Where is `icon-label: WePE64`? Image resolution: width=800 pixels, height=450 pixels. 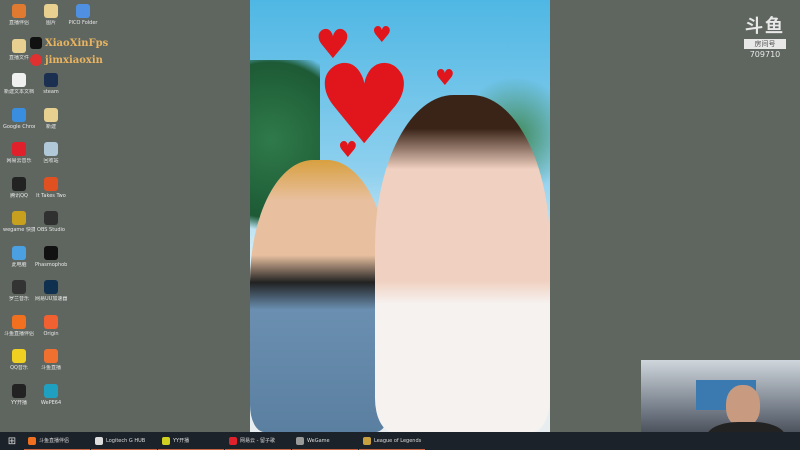 icon-label: WePE64 is located at coordinates (51, 402).